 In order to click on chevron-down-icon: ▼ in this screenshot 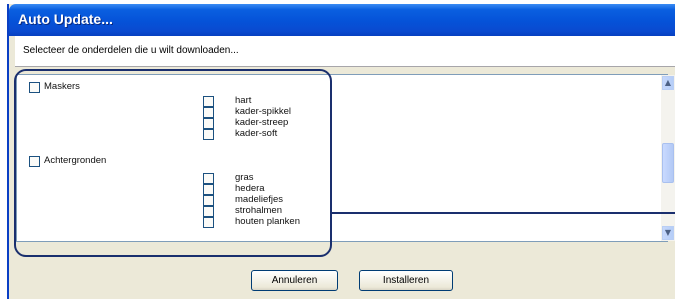, I will do `click(668, 232)`.